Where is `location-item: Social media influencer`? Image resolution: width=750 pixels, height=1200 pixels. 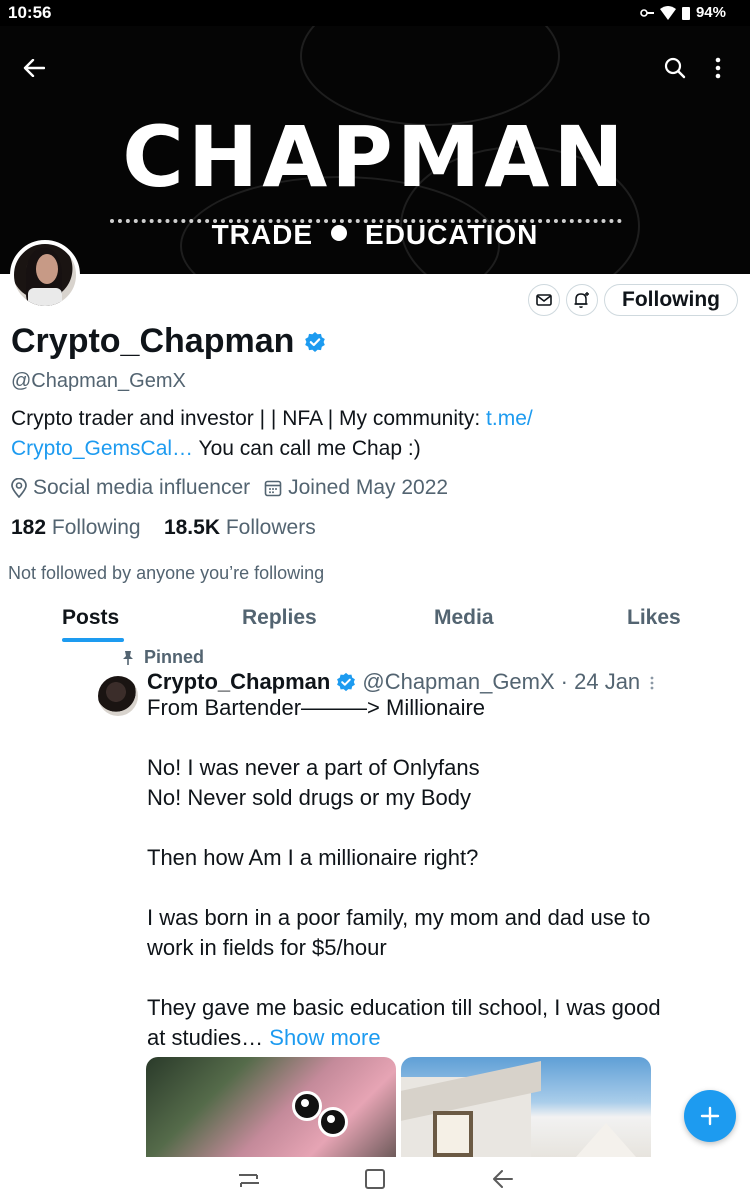
location-item: Social media influencer is located at coordinates (130, 488).